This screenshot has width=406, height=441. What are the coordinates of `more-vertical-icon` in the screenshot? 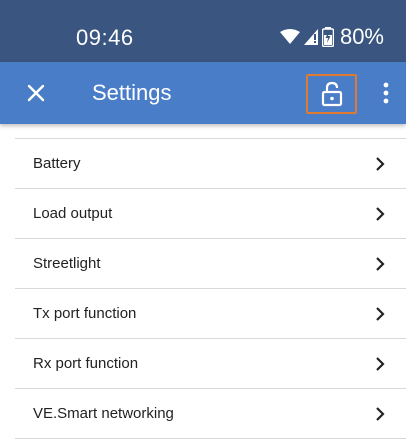 It's located at (386, 93).